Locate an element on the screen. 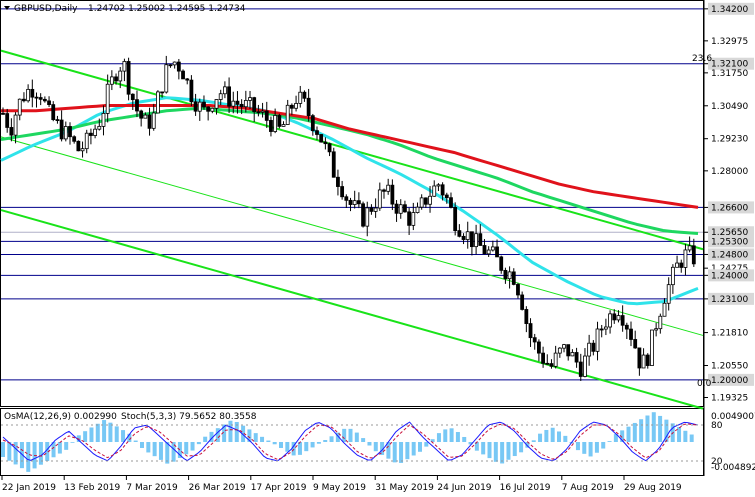 The image size is (755, 497). date-label: 13 Feb 2019 is located at coordinates (92, 488).